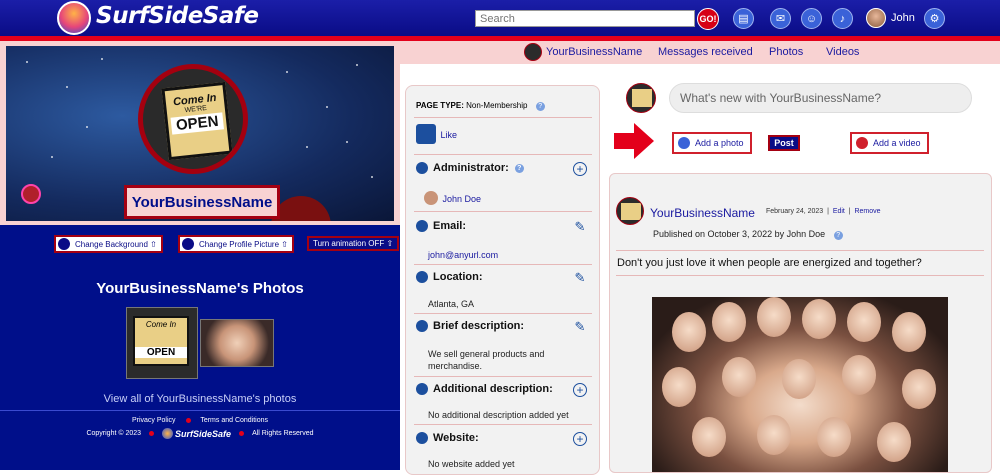  I want to click on nav-item-photos: Photos, so click(786, 52).